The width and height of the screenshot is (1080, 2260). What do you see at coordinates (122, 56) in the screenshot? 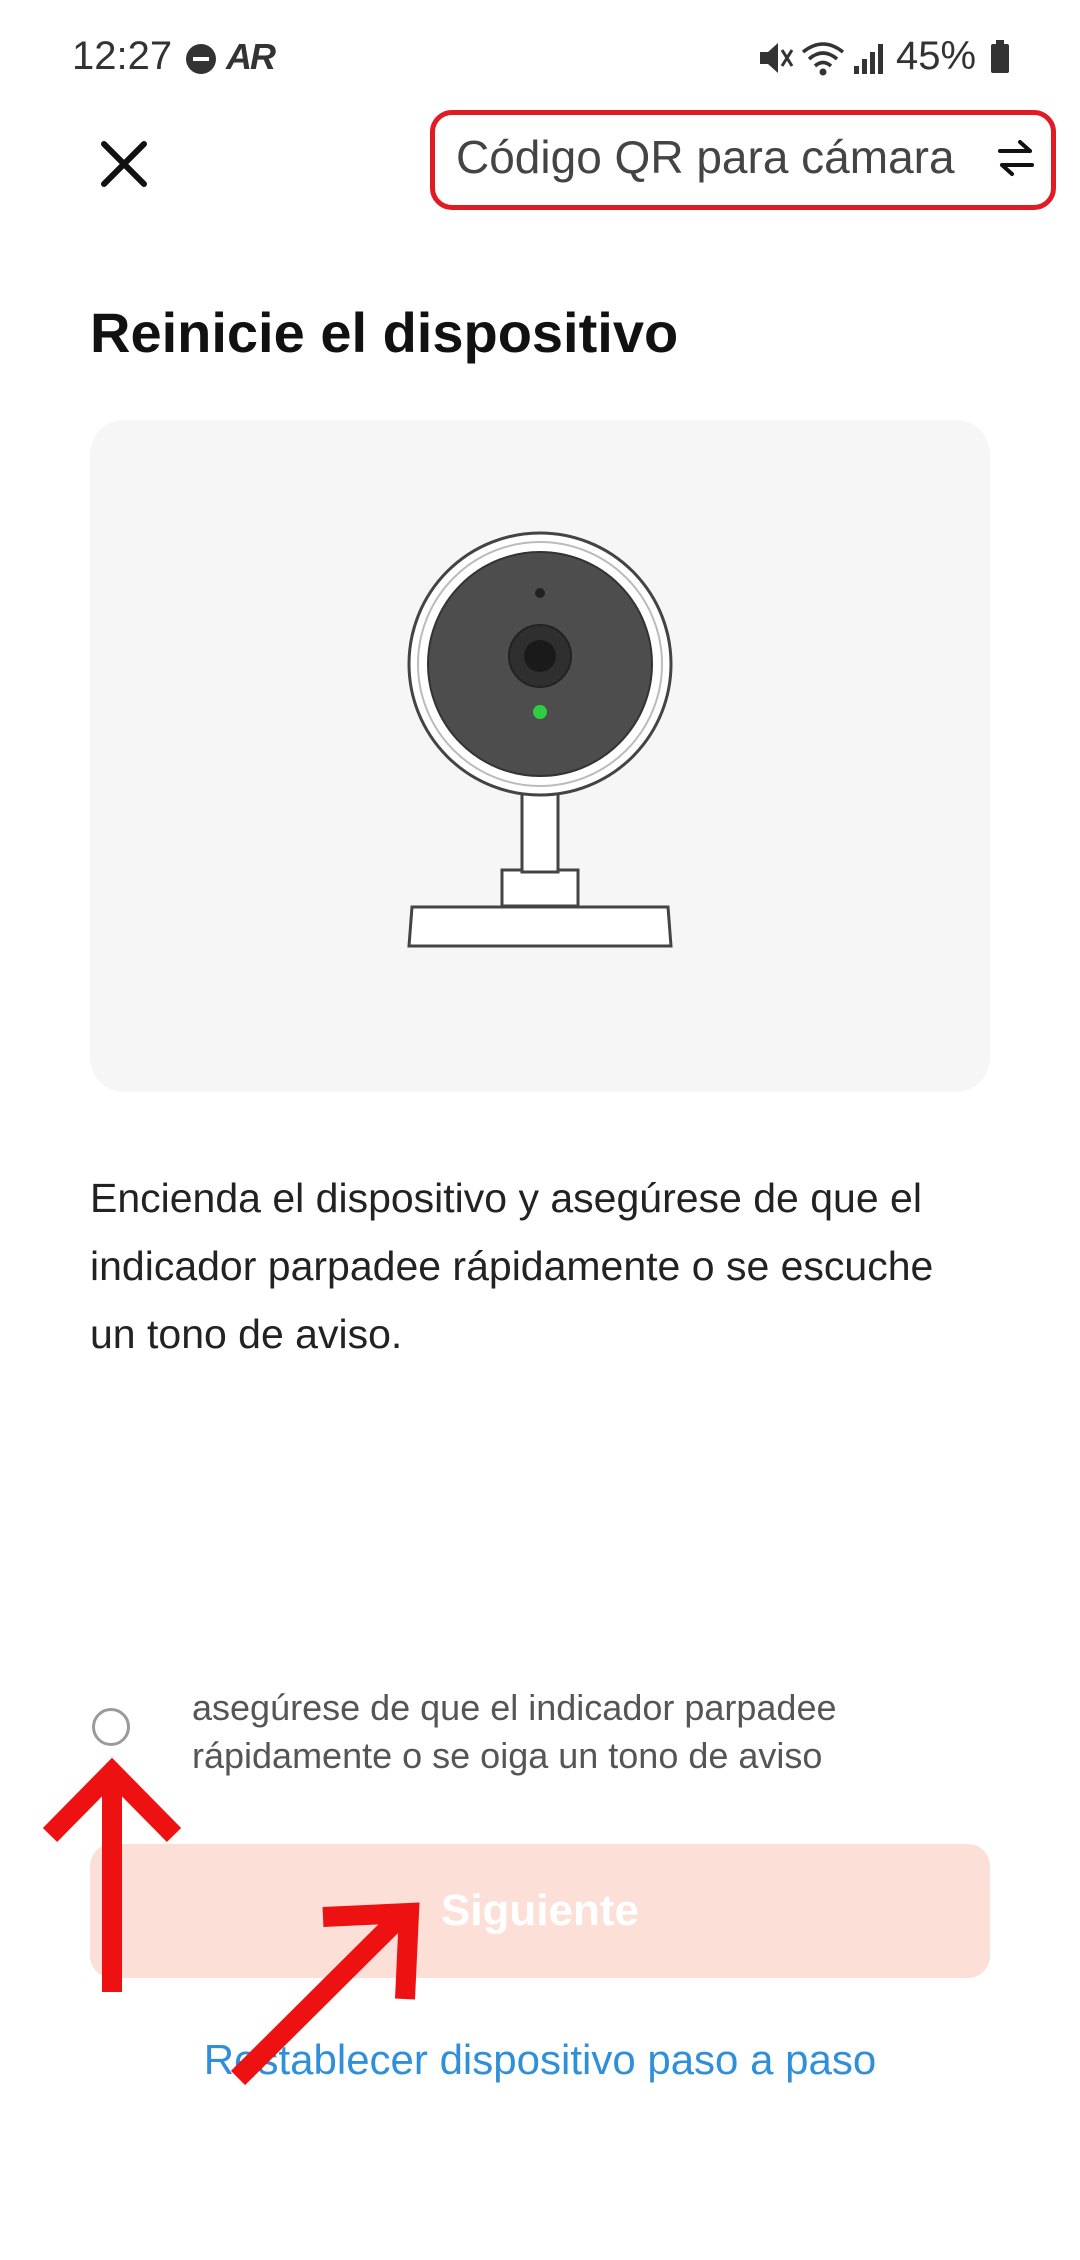
I see `status-time: 12:27` at bounding box center [122, 56].